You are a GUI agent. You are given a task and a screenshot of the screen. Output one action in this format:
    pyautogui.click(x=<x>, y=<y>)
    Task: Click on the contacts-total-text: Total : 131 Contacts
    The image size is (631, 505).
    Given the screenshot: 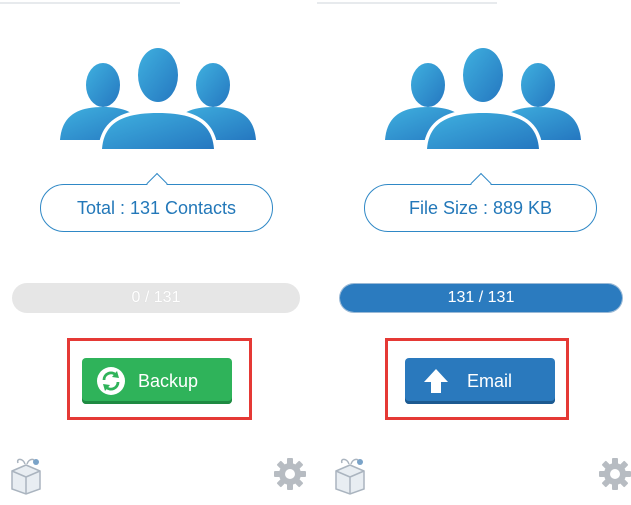 What is the action you would take?
    pyautogui.click(x=156, y=207)
    